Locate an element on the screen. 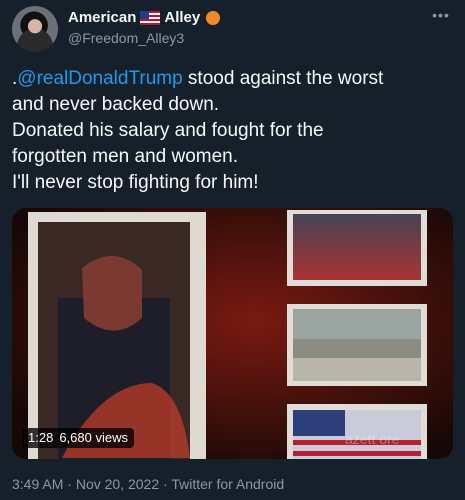  tweet-line-5: I'll never stop fighting for him! is located at coordinates (135, 182).